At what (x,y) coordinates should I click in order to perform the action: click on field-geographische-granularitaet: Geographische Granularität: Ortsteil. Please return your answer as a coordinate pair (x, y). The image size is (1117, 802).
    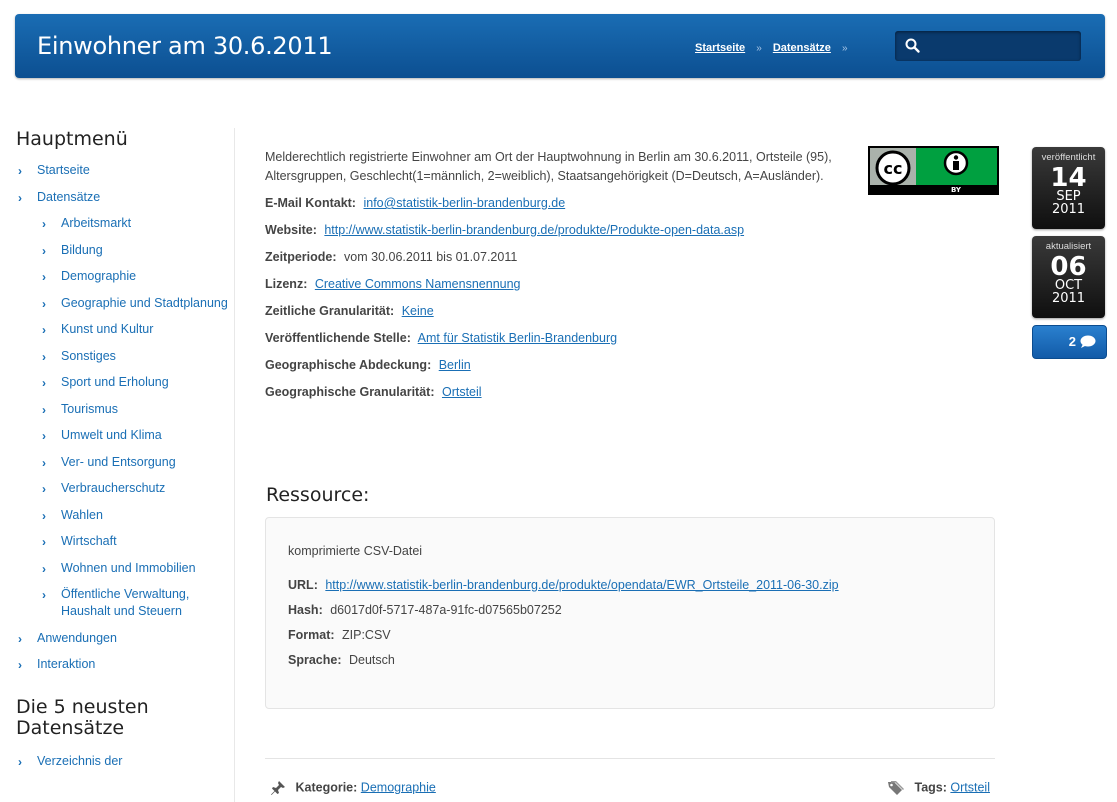
    Looking at the image, I should click on (635, 392).